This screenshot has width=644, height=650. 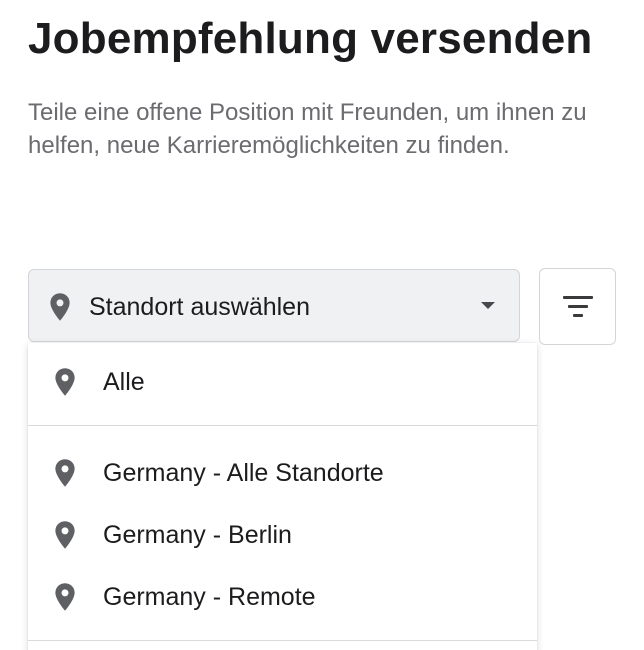 What do you see at coordinates (488, 305) in the screenshot?
I see `chevron-down-icon` at bounding box center [488, 305].